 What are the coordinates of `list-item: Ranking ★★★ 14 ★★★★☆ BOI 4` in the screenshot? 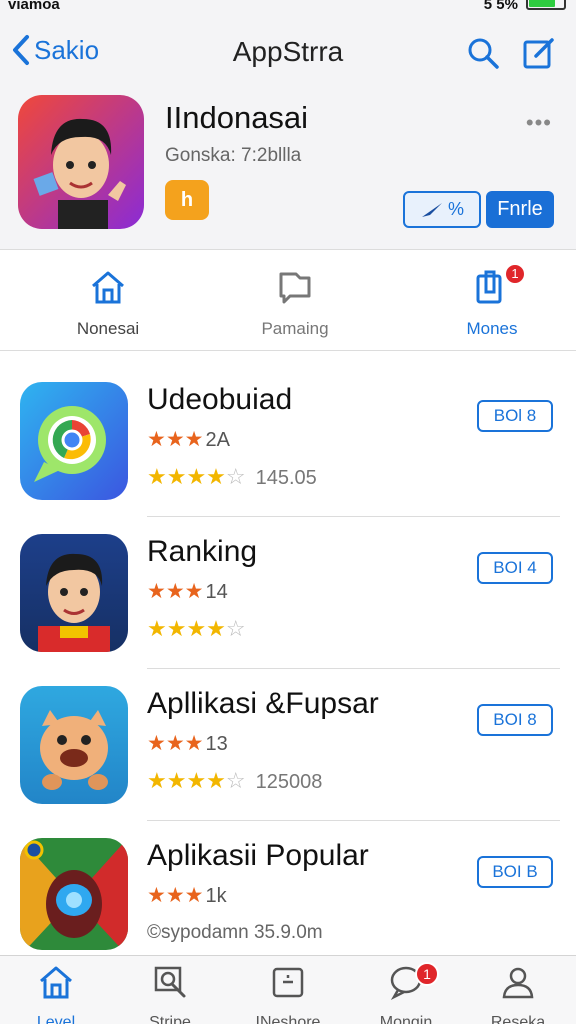 It's located at (288, 593).